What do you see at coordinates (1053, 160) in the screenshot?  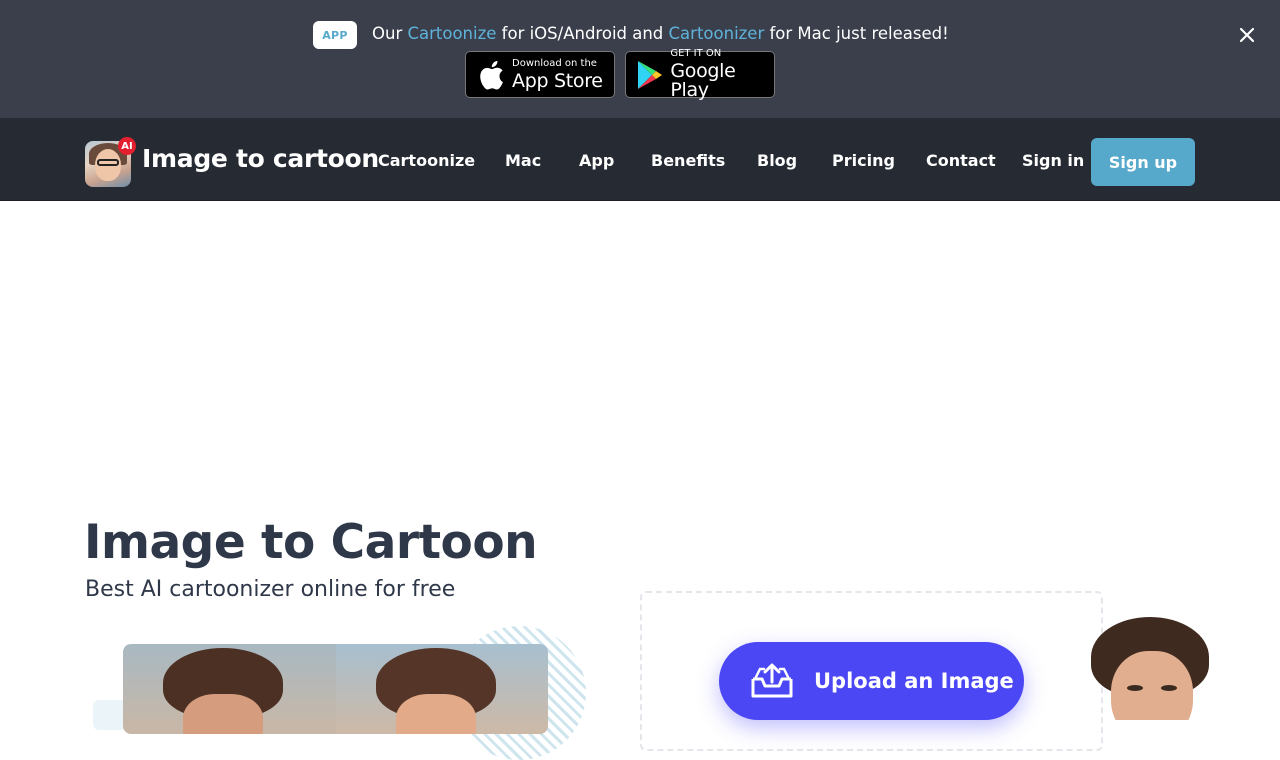 I see `sign-in-link: Sign in` at bounding box center [1053, 160].